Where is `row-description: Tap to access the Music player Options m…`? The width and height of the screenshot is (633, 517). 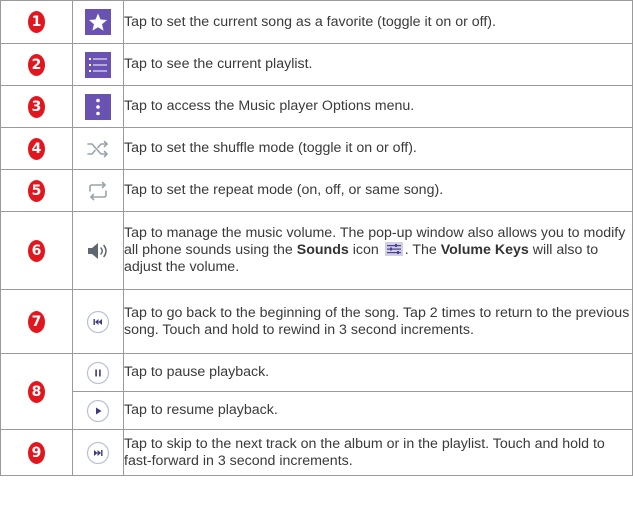
row-description: Tap to access the Music player Options m… is located at coordinates (378, 106).